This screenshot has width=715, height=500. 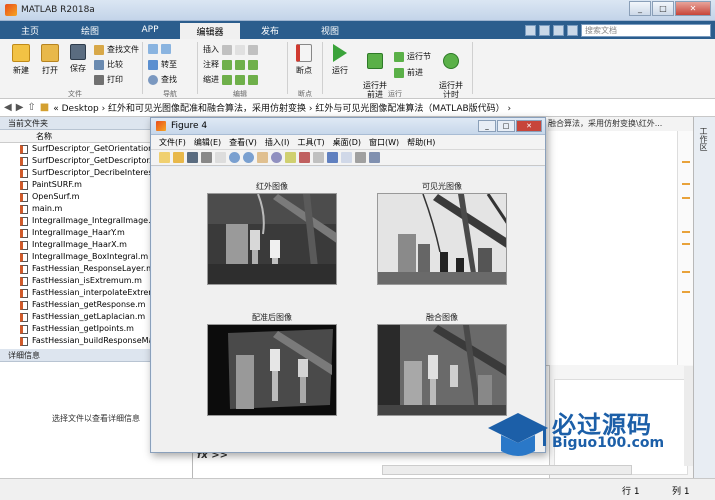 What do you see at coordinates (272, 186) in the screenshot?
I see `subplot-title-infrared: 红外图像` at bounding box center [272, 186].